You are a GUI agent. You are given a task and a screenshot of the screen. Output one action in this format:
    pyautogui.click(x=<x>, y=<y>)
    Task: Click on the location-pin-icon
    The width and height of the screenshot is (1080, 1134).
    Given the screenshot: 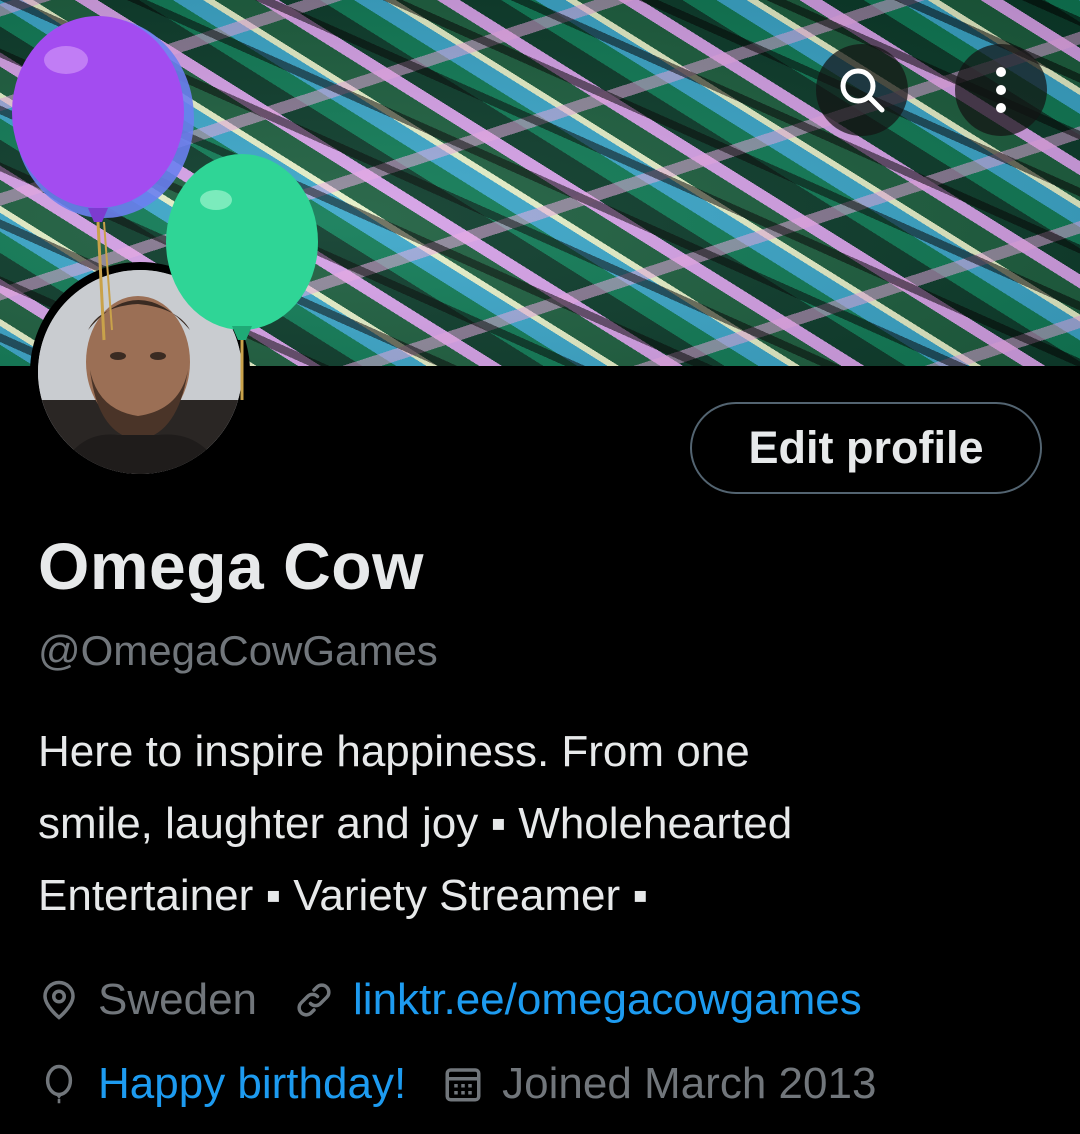 What is the action you would take?
    pyautogui.click(x=59, y=1000)
    